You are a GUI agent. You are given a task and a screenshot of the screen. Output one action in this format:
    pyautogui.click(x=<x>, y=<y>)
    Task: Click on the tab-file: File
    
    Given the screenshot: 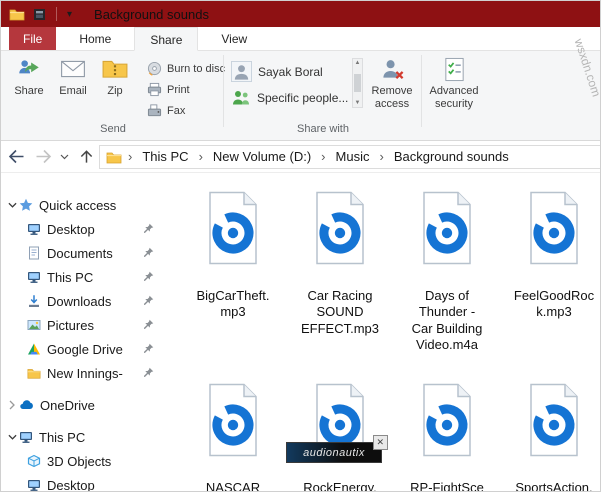 What is the action you would take?
    pyautogui.click(x=33, y=38)
    